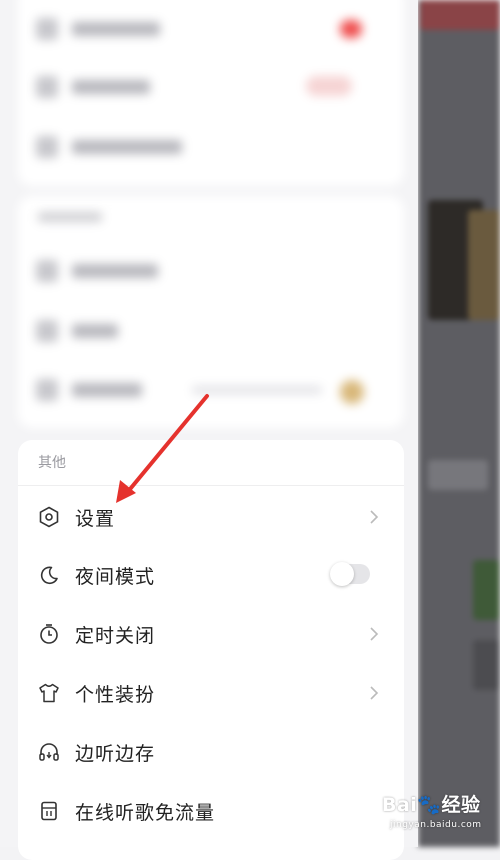  Describe the element at coordinates (95, 518) in the screenshot. I see `menu-item-label: 设置` at that location.